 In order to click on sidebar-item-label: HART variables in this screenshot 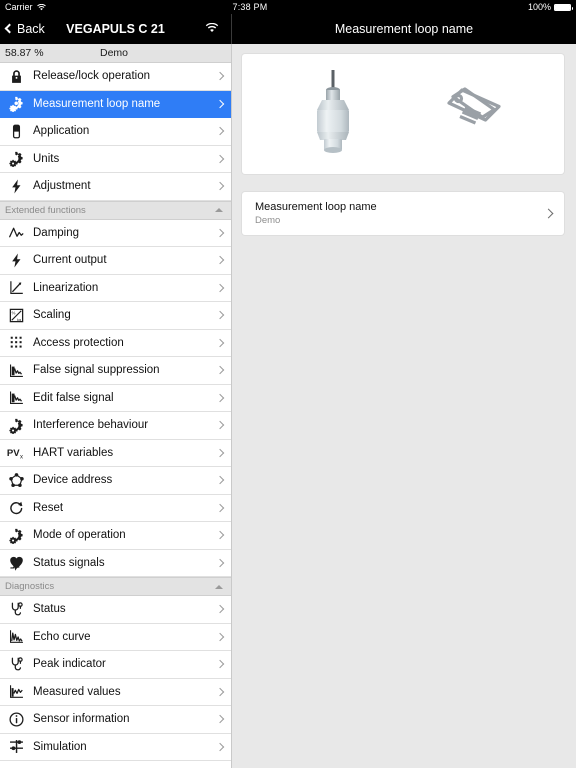, I will do `click(73, 452)`.